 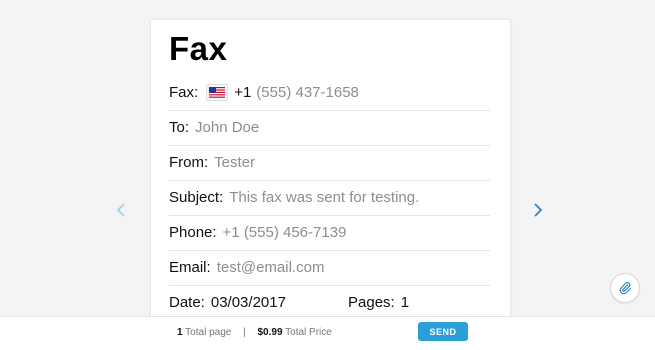 I want to click on chevron-left-icon, so click(x=121, y=210).